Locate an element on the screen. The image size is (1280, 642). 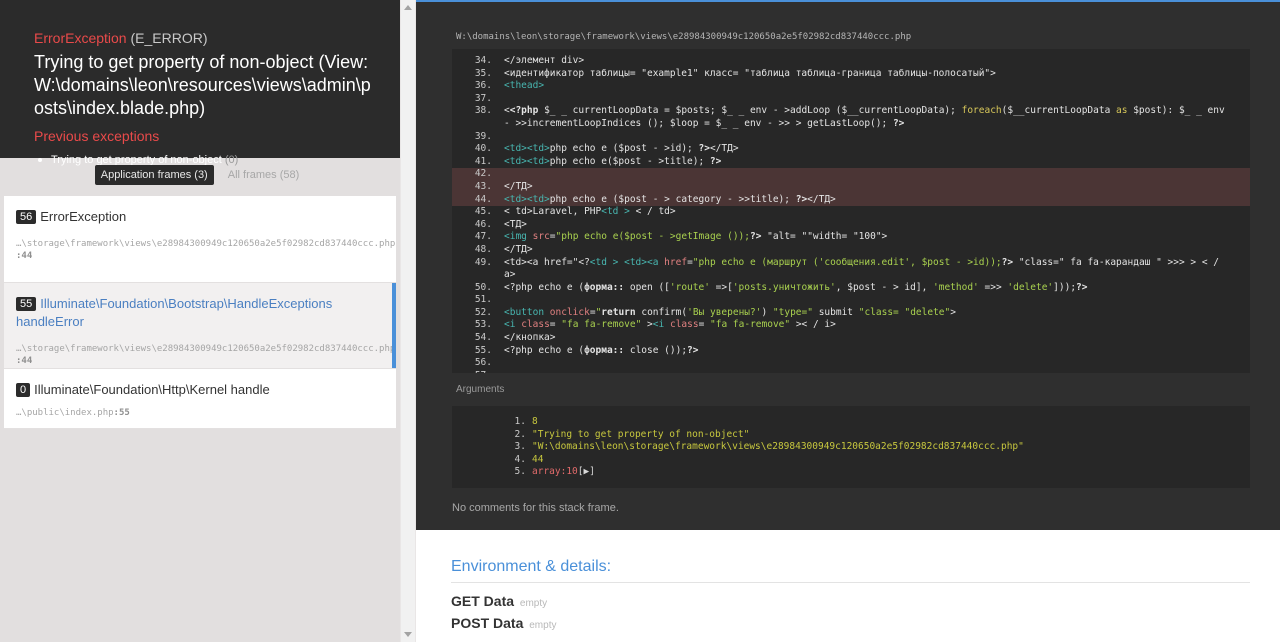
frame-number: 55 is located at coordinates (26, 304).